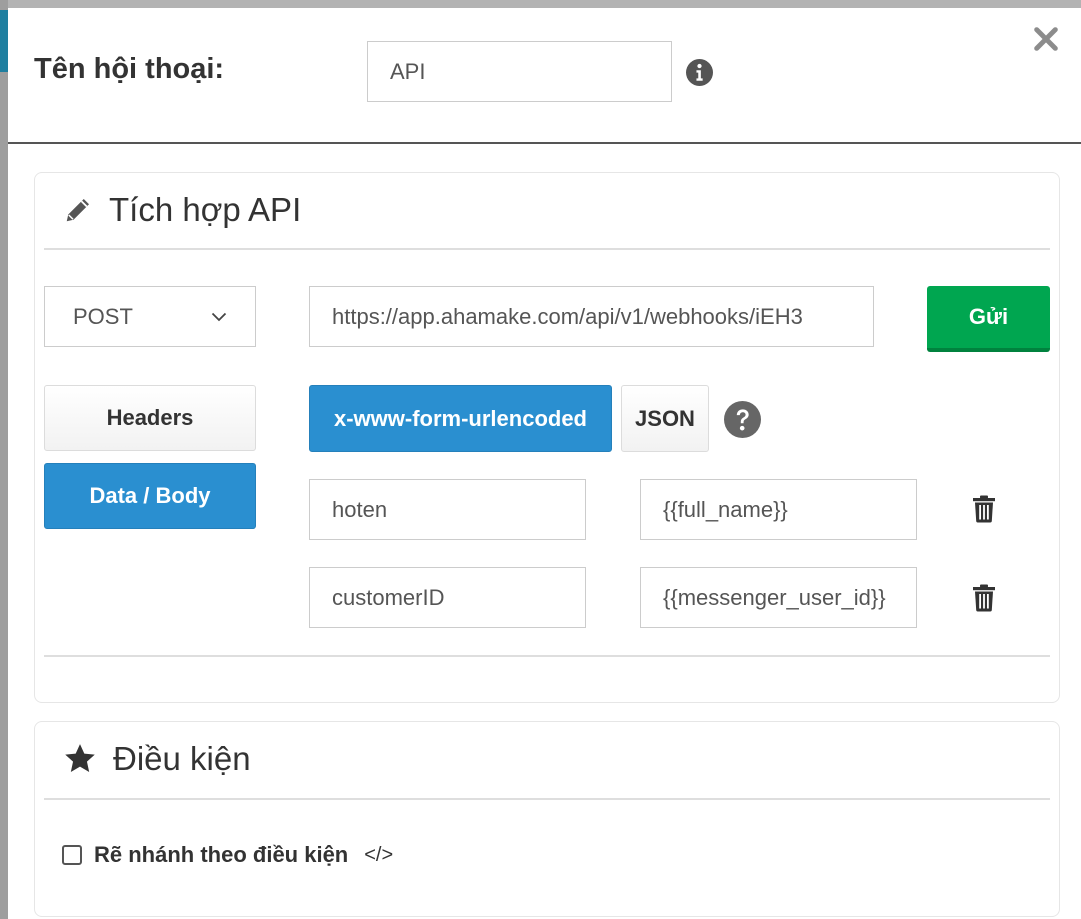 This screenshot has height=919, width=1081. I want to click on branch-condition-row: Rẽ nhánh theo điều kiện </>, so click(227, 855).